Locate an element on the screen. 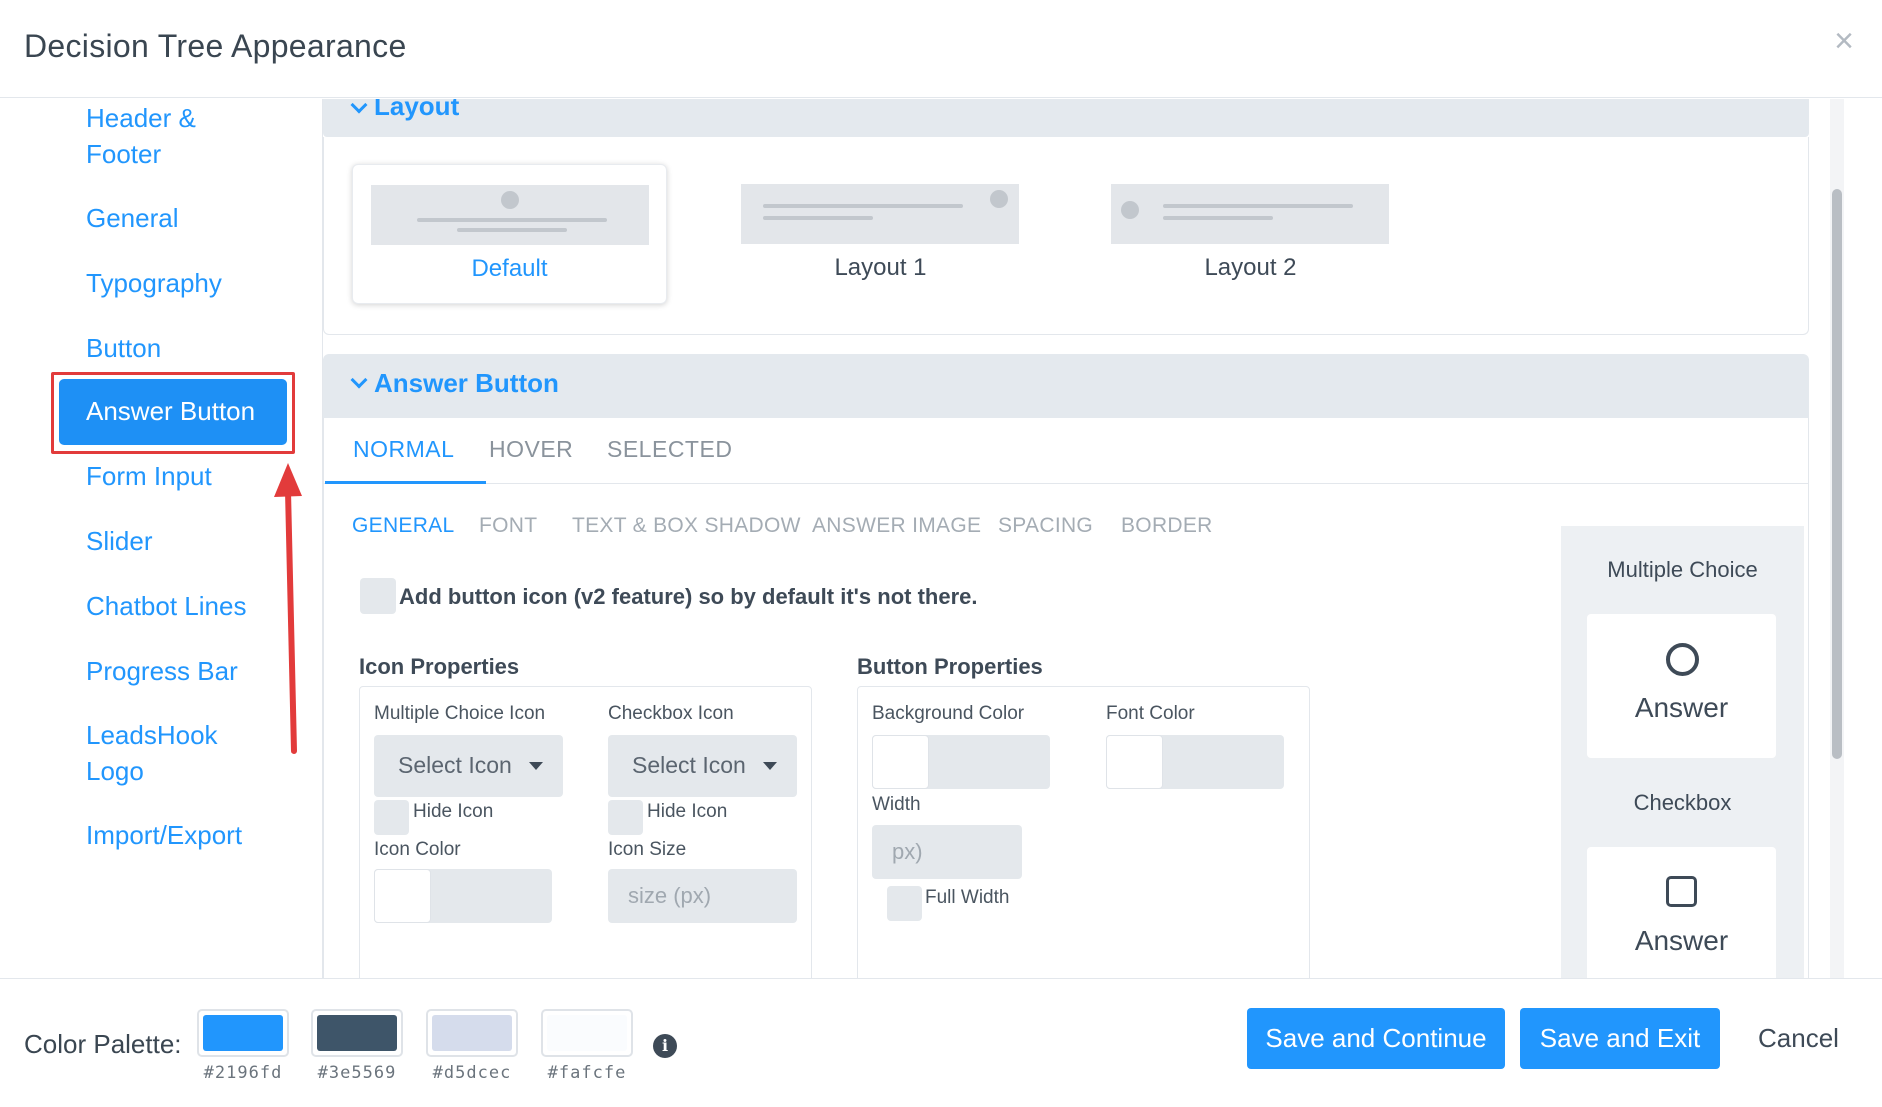 This screenshot has height=1107, width=1882. layout-section-title: Layout is located at coordinates (417, 110).